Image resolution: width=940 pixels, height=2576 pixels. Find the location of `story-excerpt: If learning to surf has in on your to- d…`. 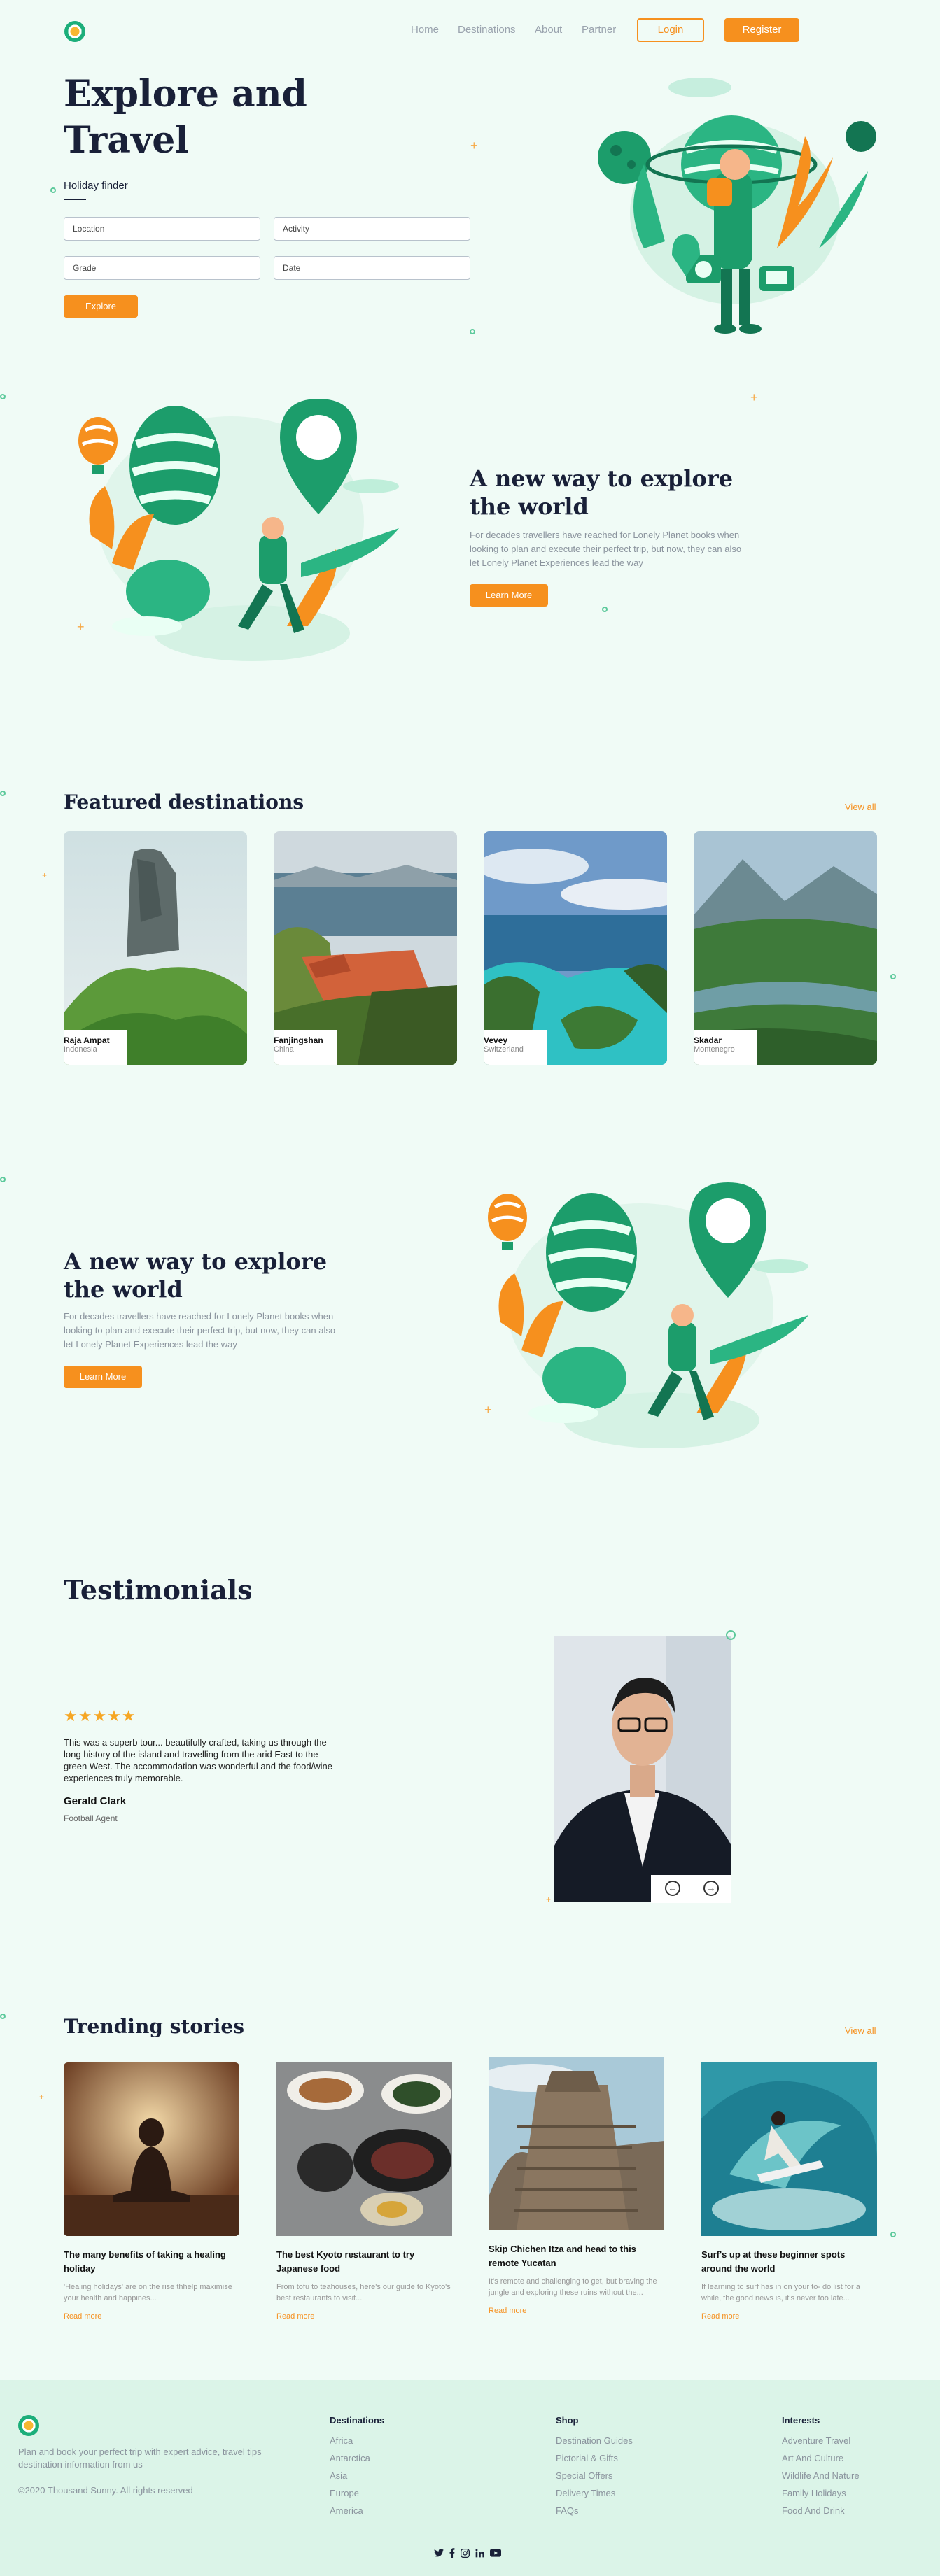

story-excerpt: If learning to surf has in on your to- d… is located at coordinates (780, 2292).